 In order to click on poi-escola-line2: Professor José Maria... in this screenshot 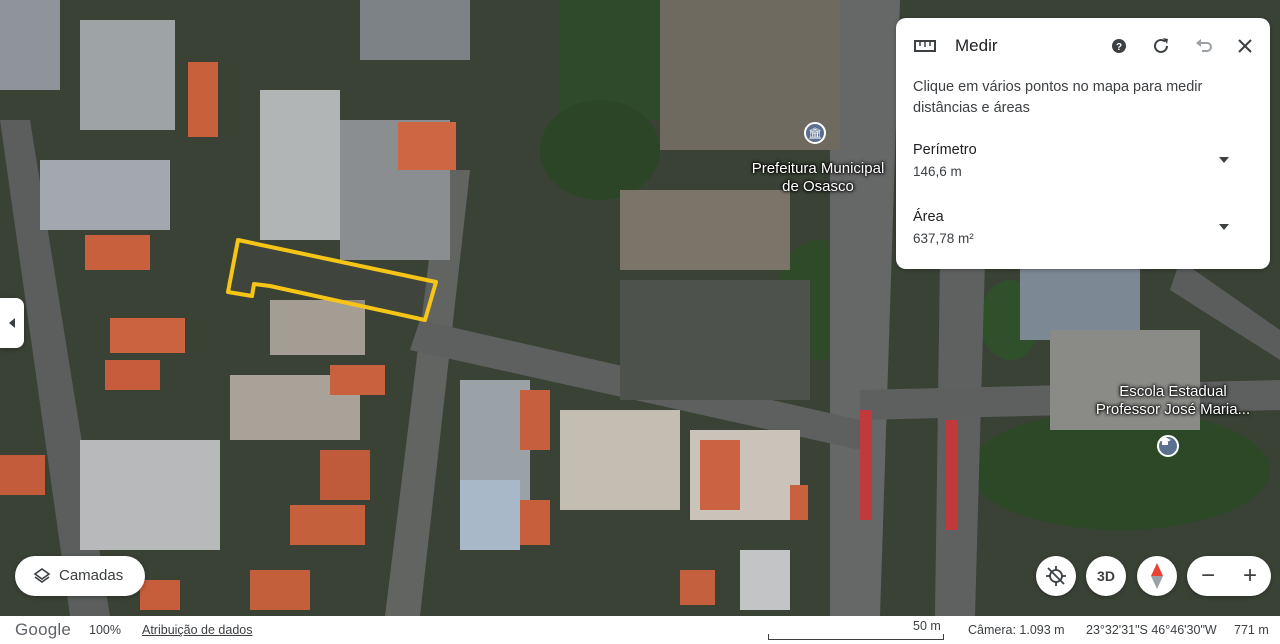, I will do `click(1173, 409)`.